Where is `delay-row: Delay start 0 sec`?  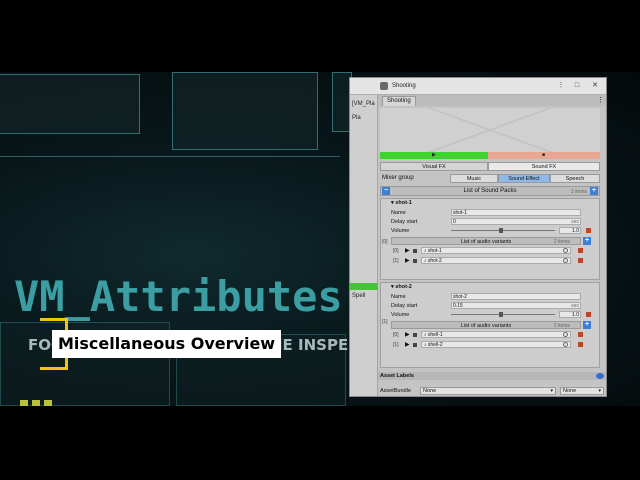
delay-row: Delay start 0 sec is located at coordinates (491, 222).